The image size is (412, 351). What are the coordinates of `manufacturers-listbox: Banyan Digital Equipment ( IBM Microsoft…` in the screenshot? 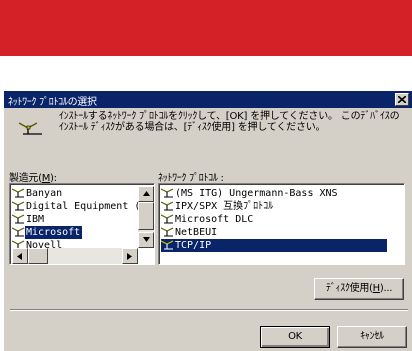 It's located at (82, 224).